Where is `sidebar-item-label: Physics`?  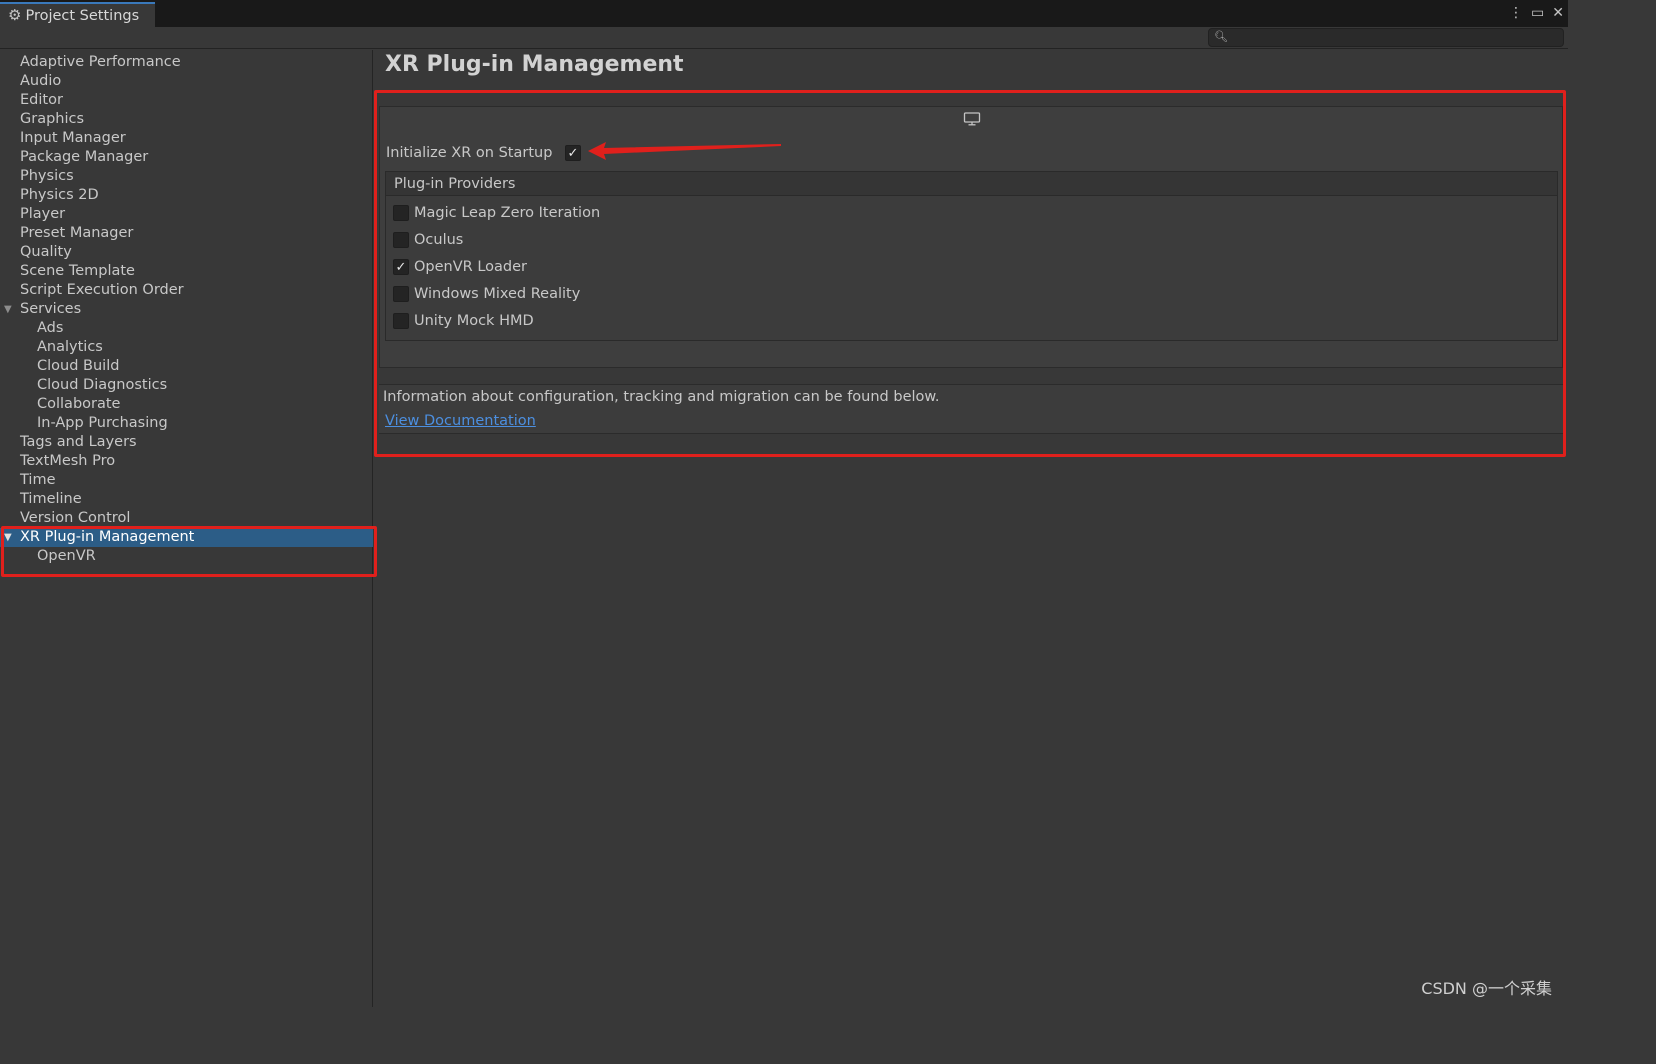
sidebar-item-label: Physics is located at coordinates (47, 176).